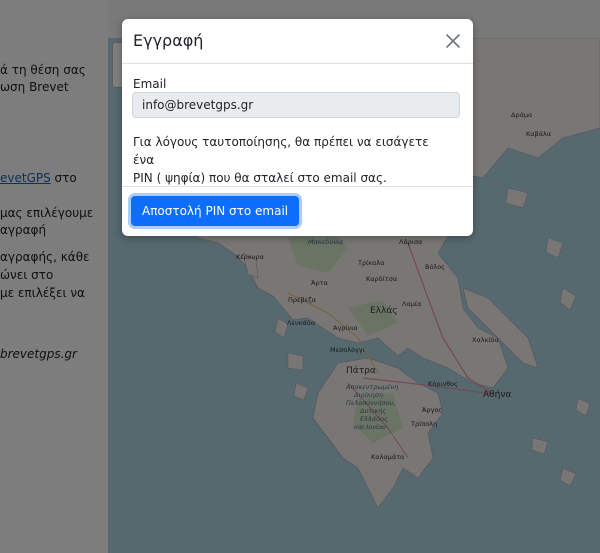  What do you see at coordinates (297, 41) in the screenshot?
I see `modal-header: Εγγραφή` at bounding box center [297, 41].